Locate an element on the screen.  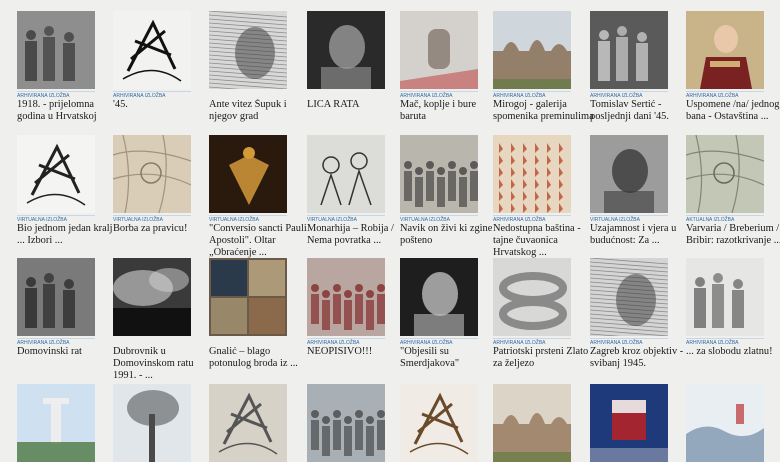
exhibition-title-link: ... za slobodu zlatnu! is located at coordinates (733, 352).